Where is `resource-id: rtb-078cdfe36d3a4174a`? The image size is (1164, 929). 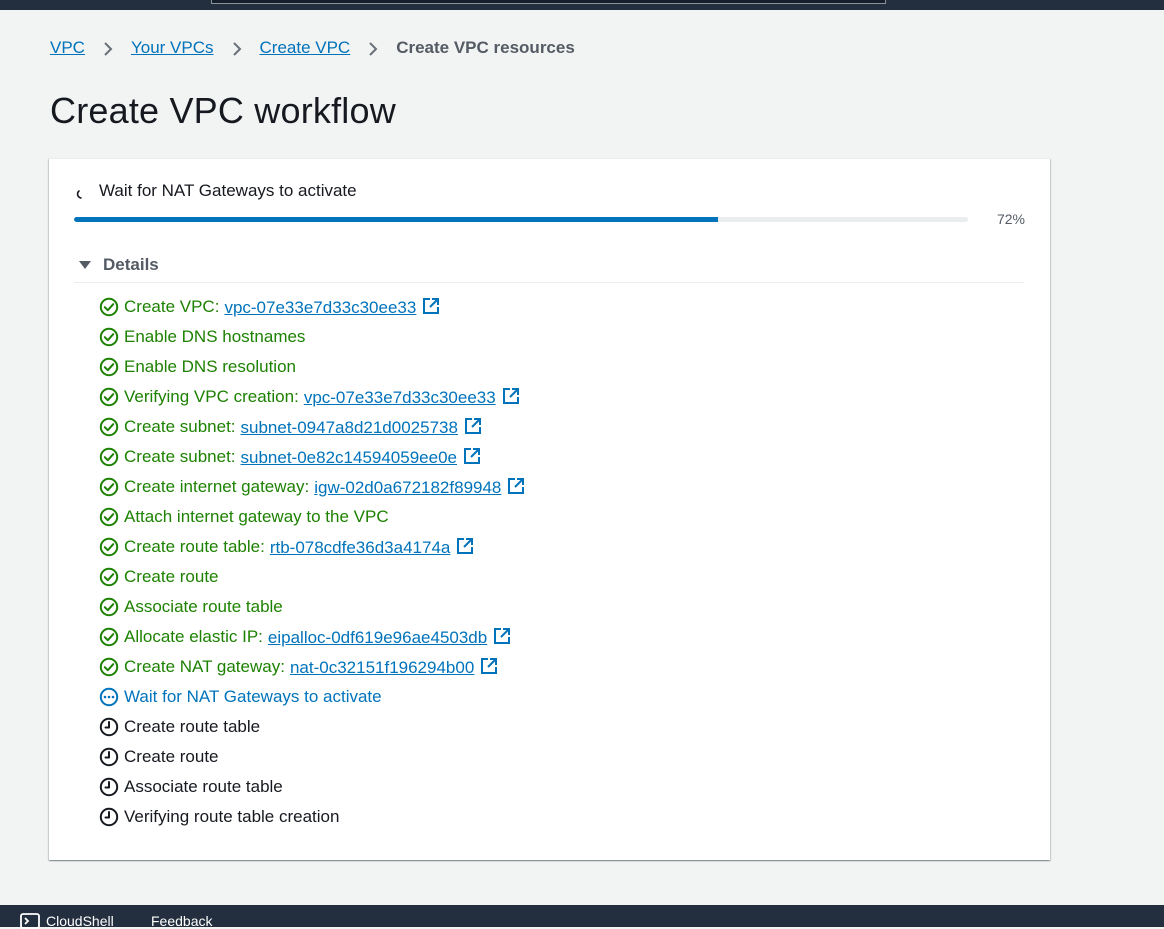 resource-id: rtb-078cdfe36d3a4174a is located at coordinates (360, 547).